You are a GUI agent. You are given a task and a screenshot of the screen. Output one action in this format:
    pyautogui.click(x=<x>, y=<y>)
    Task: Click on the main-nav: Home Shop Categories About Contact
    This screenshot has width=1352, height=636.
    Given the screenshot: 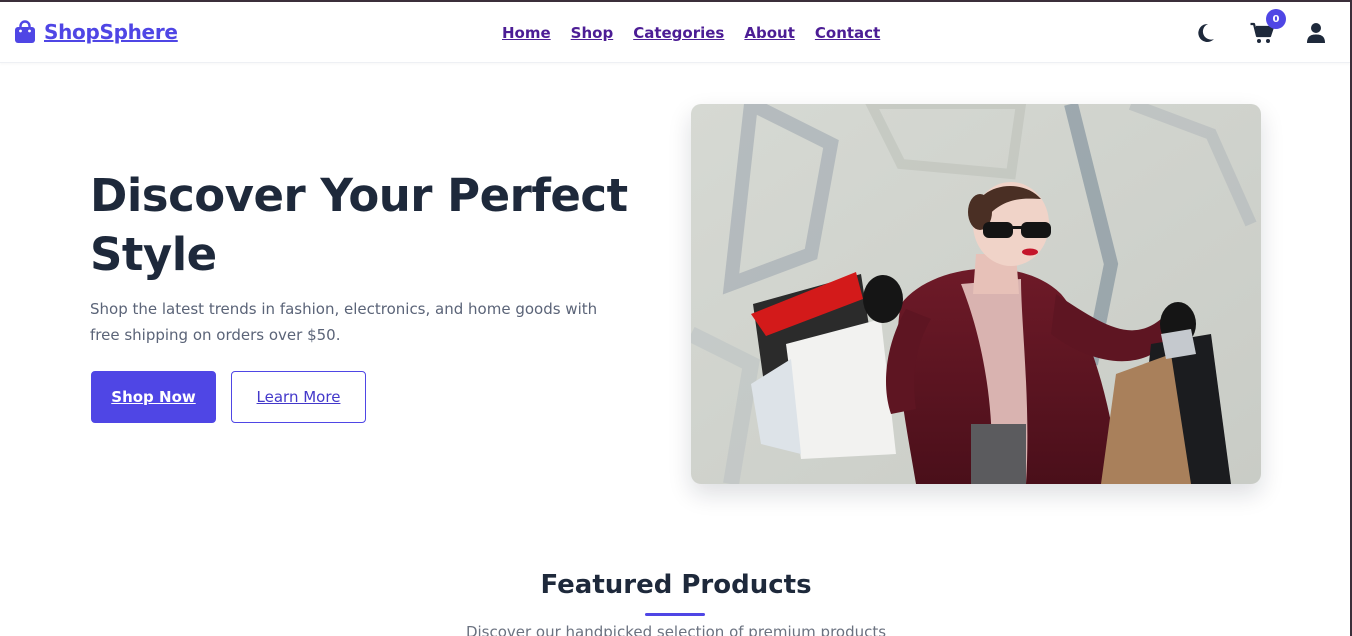 What is the action you would take?
    pyautogui.click(x=691, y=33)
    